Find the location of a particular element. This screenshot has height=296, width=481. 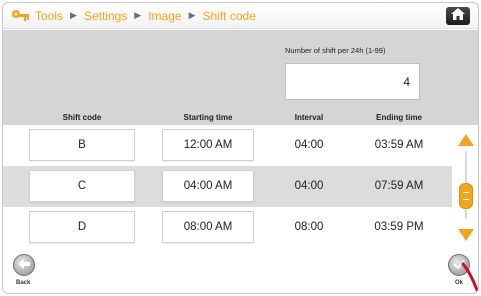

breadcrumb-image: Image is located at coordinates (164, 16).